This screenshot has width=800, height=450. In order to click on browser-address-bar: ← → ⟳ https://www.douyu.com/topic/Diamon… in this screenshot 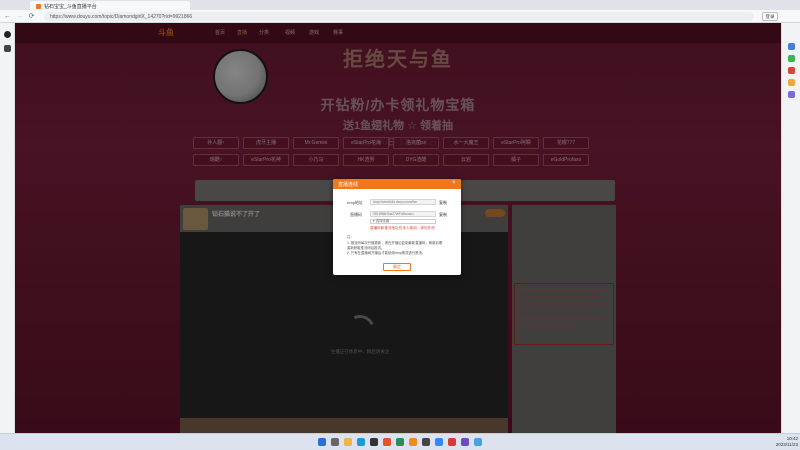, I will do `click(400, 16)`.